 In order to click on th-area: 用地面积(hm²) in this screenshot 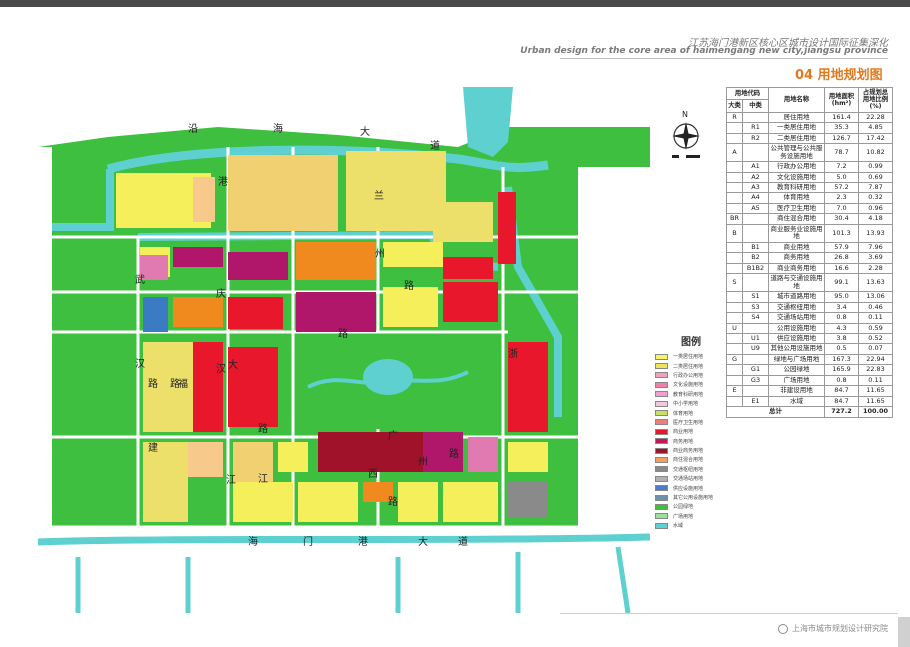, I will do `click(841, 100)`.